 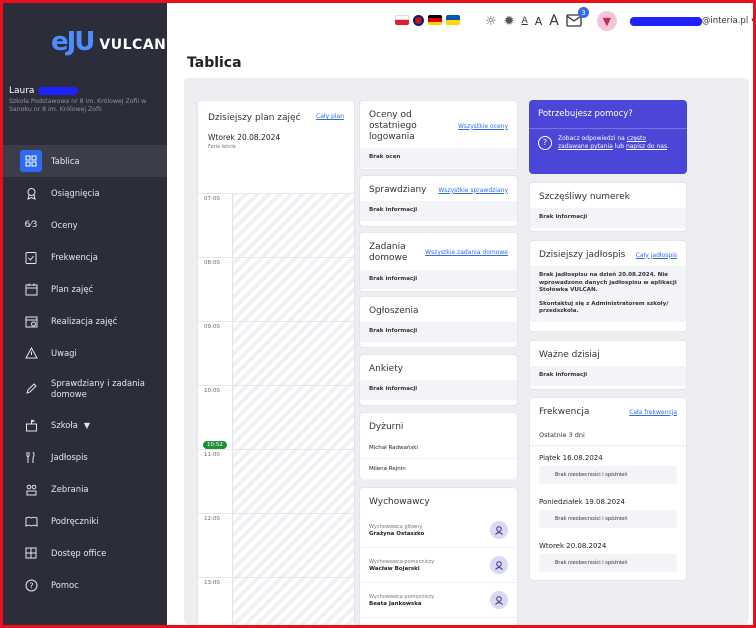 What do you see at coordinates (212, 391) in the screenshot?
I see `hour-label: 10:00` at bounding box center [212, 391].